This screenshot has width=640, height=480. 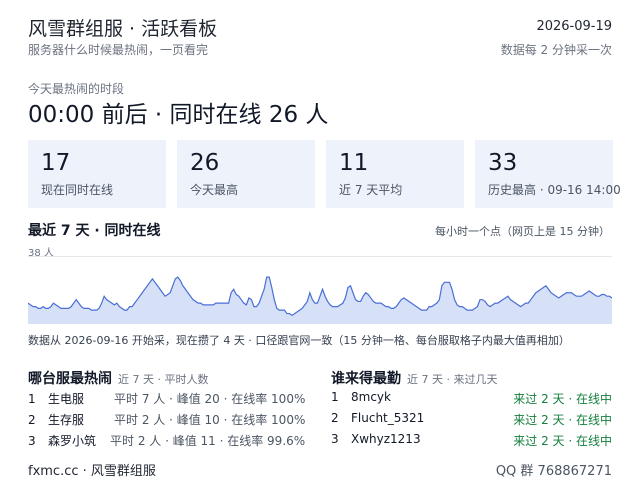 I want to click on chart-area-fill, so click(x=320, y=300).